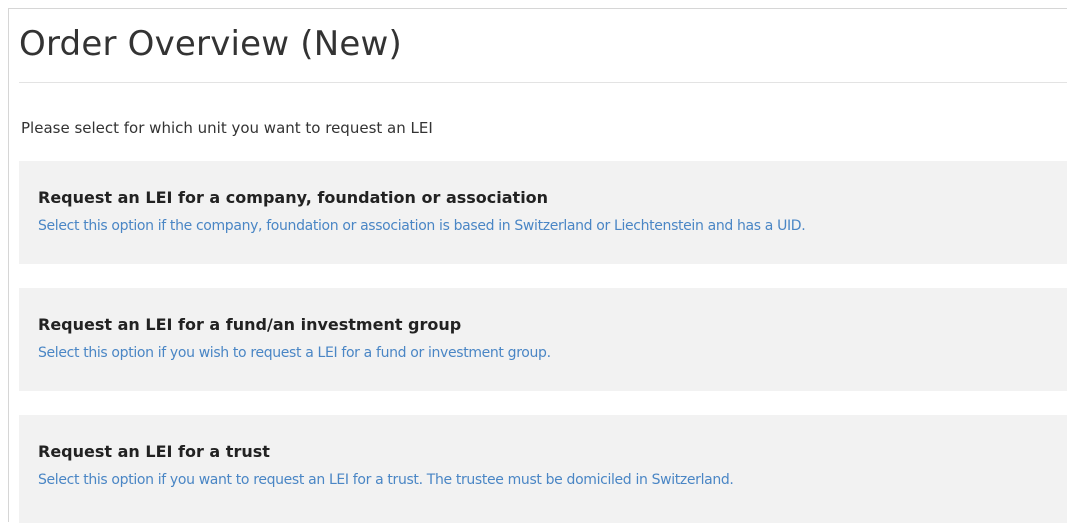  What do you see at coordinates (154, 451) in the screenshot?
I see `option-title: Request an LEI for a trust` at bounding box center [154, 451].